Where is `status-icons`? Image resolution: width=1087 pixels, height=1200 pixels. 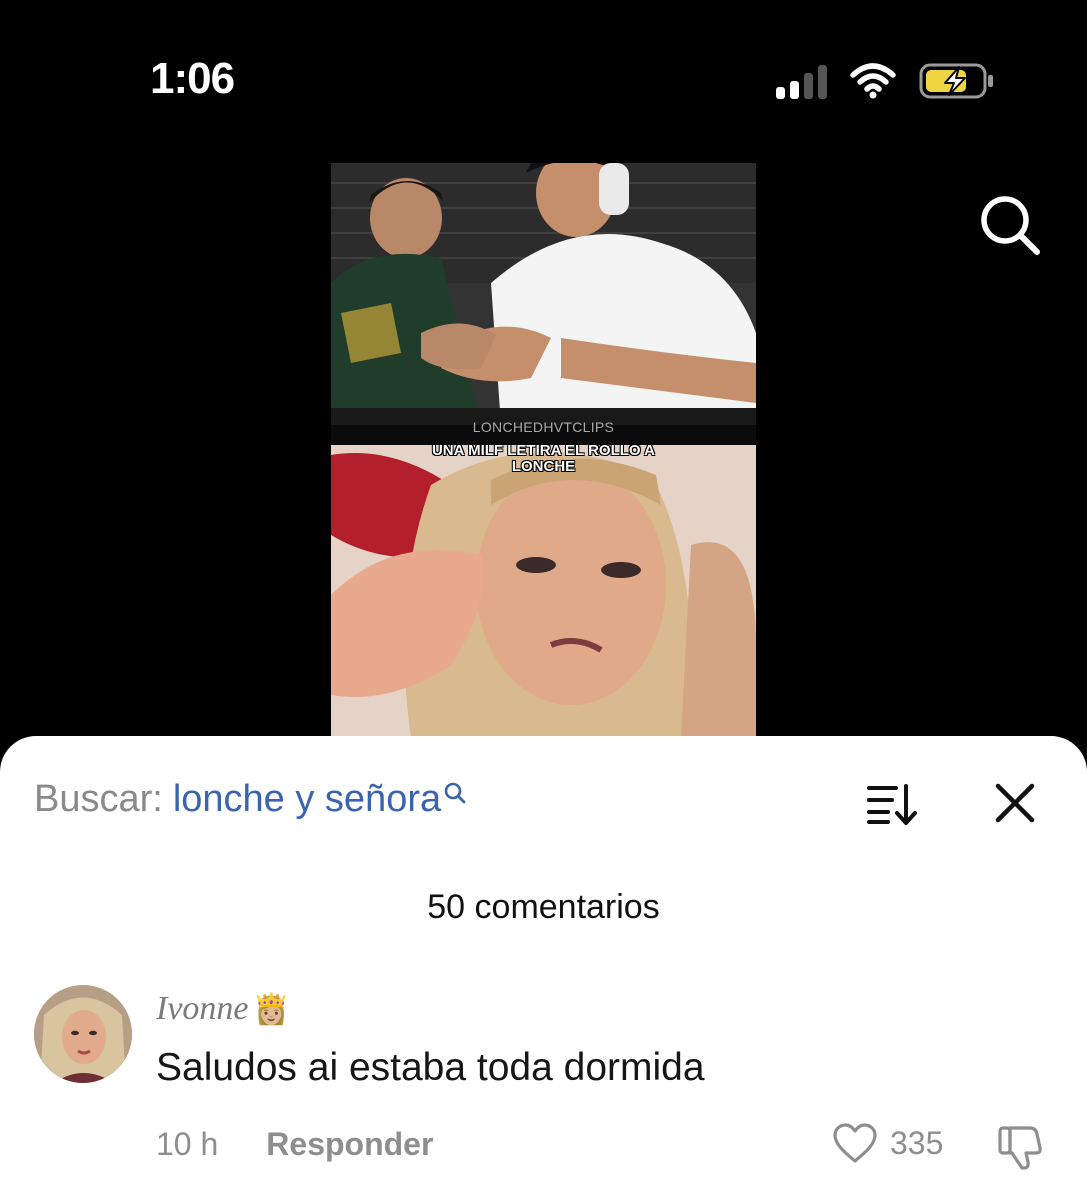 status-icons is located at coordinates (885, 81).